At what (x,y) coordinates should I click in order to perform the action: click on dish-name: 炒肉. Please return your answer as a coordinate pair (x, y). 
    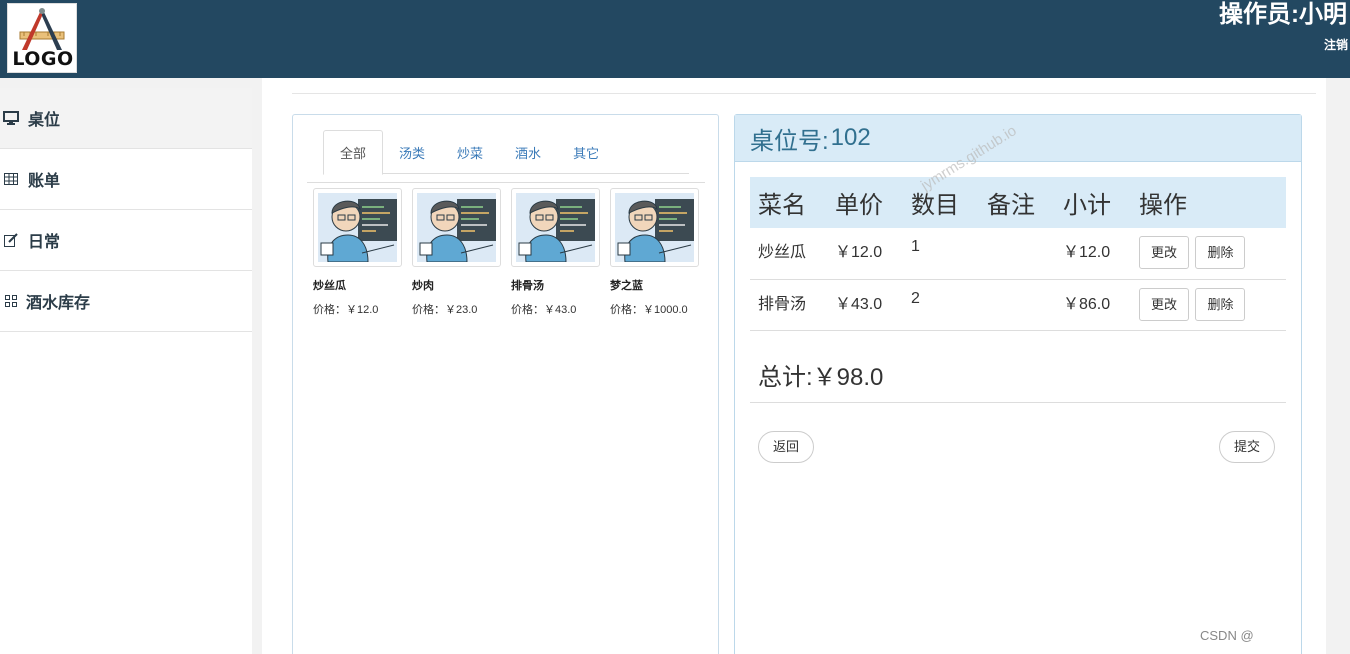
    Looking at the image, I should click on (423, 286).